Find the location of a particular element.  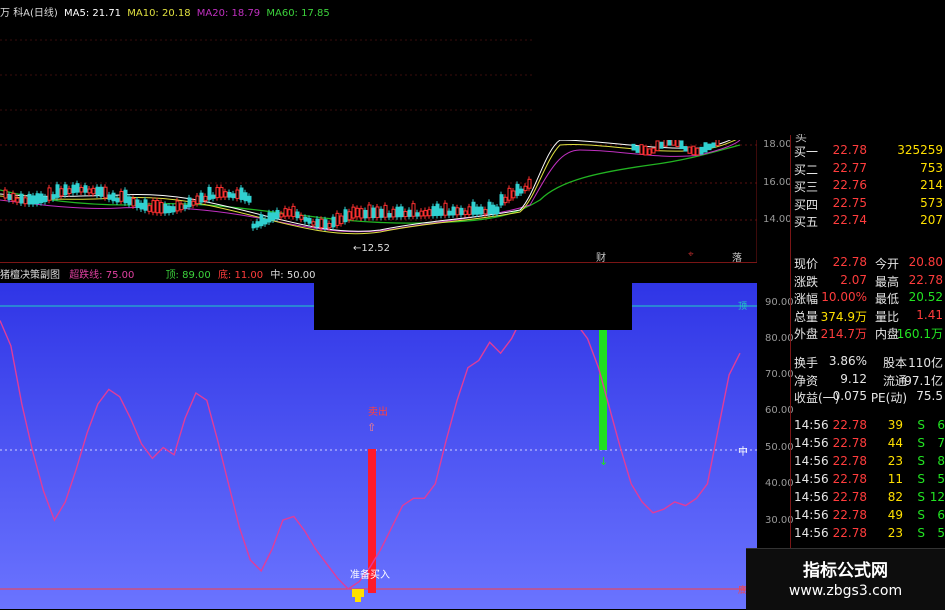

tick-count: 7 is located at coordinates (941, 443).